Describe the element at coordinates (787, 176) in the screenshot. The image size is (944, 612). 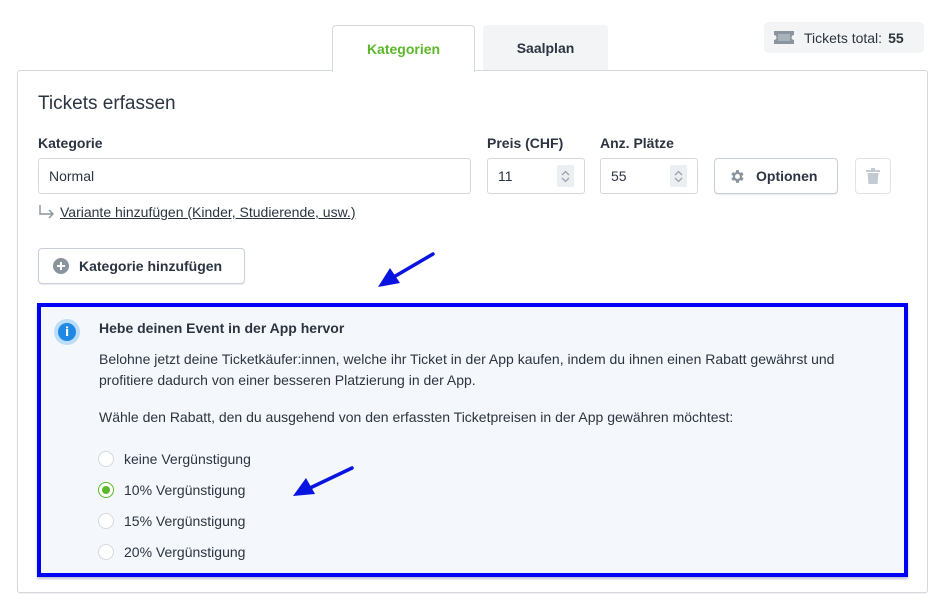
I see `options-label: Optionen` at that location.